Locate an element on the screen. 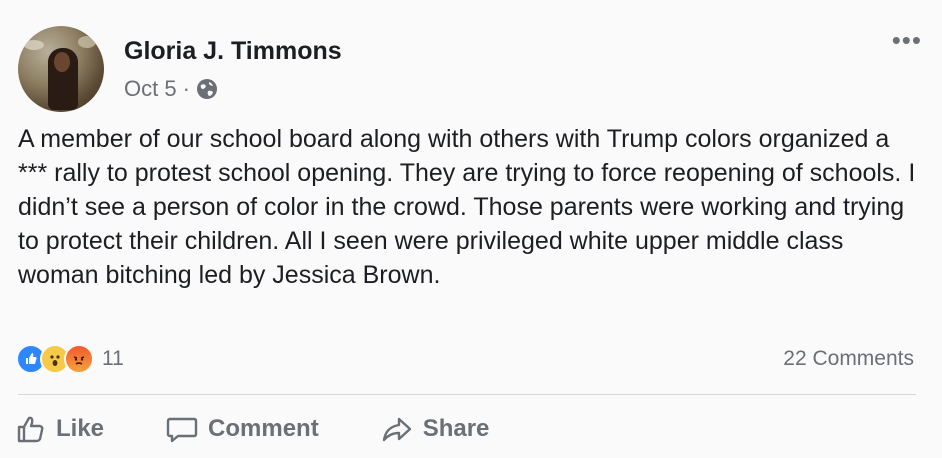 This screenshot has width=942, height=458. reactions-summary: 11 is located at coordinates (70, 359).